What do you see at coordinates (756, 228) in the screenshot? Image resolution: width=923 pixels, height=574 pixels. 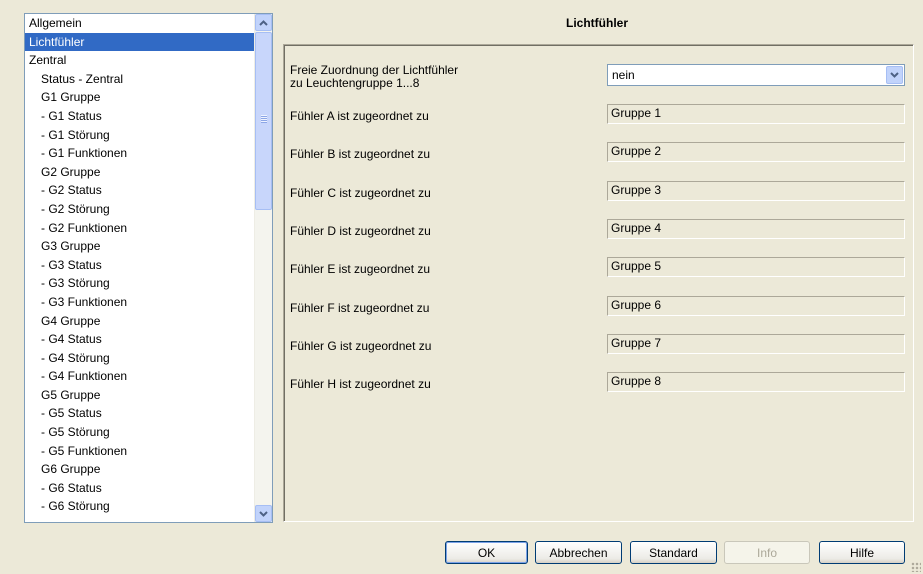 I see `sensor-group-field: Gruppe 4` at bounding box center [756, 228].